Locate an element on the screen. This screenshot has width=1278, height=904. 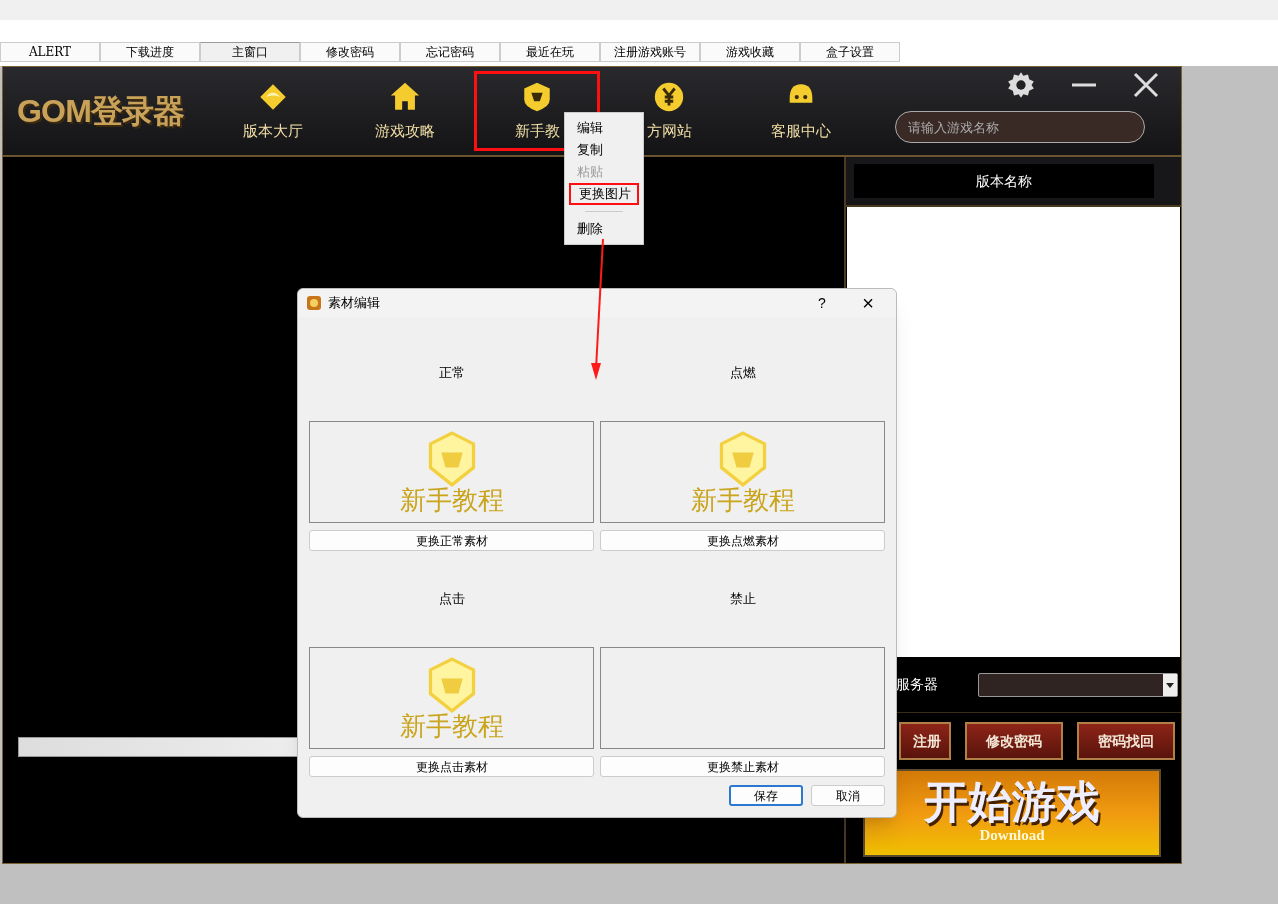
state-label: 点击 is located at coordinates (451, 599).